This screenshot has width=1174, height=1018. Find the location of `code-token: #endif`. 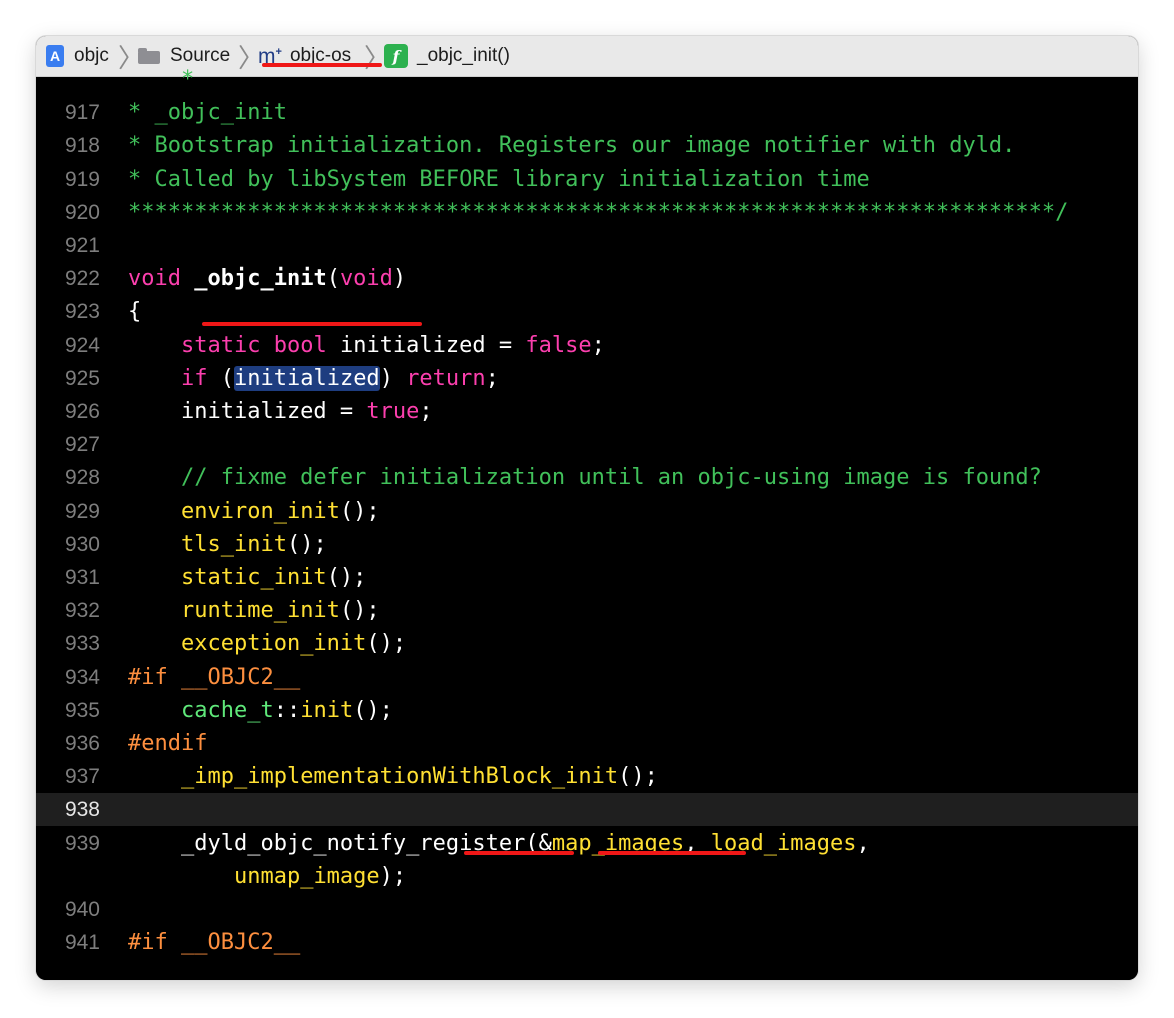

code-token: #endif is located at coordinates (168, 743).